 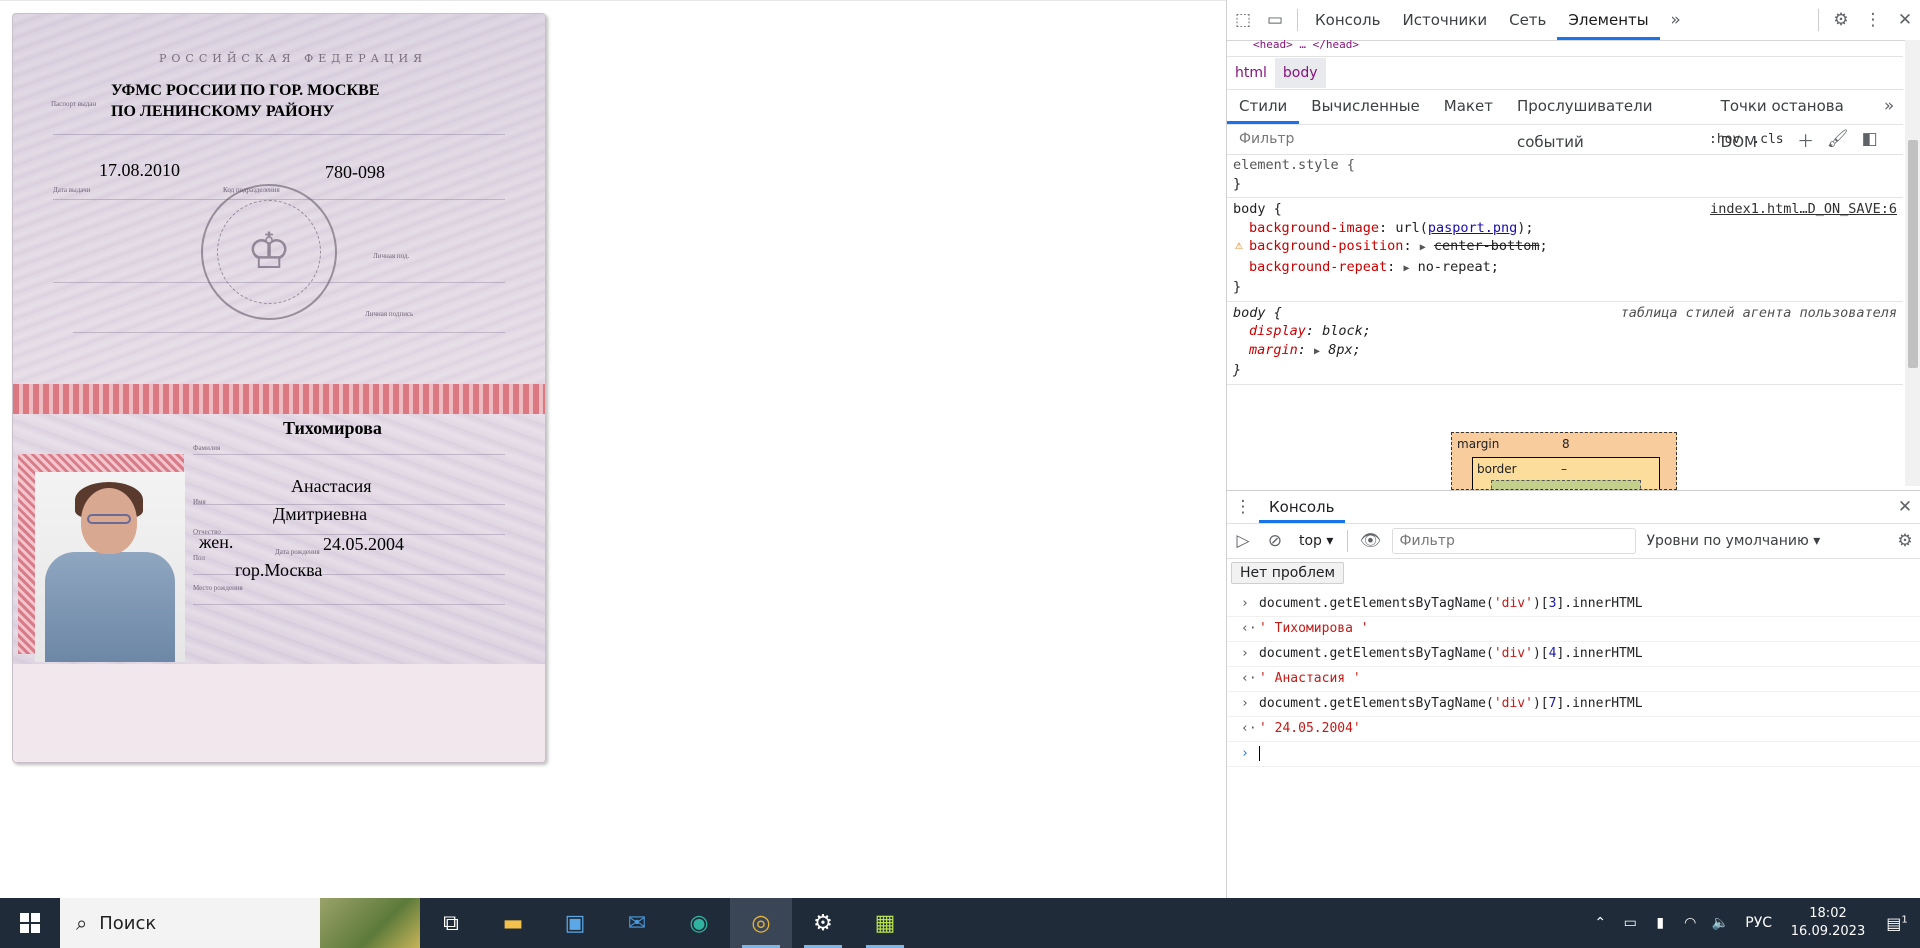 I want to click on tab-sources: Источники, so click(x=1445, y=20).